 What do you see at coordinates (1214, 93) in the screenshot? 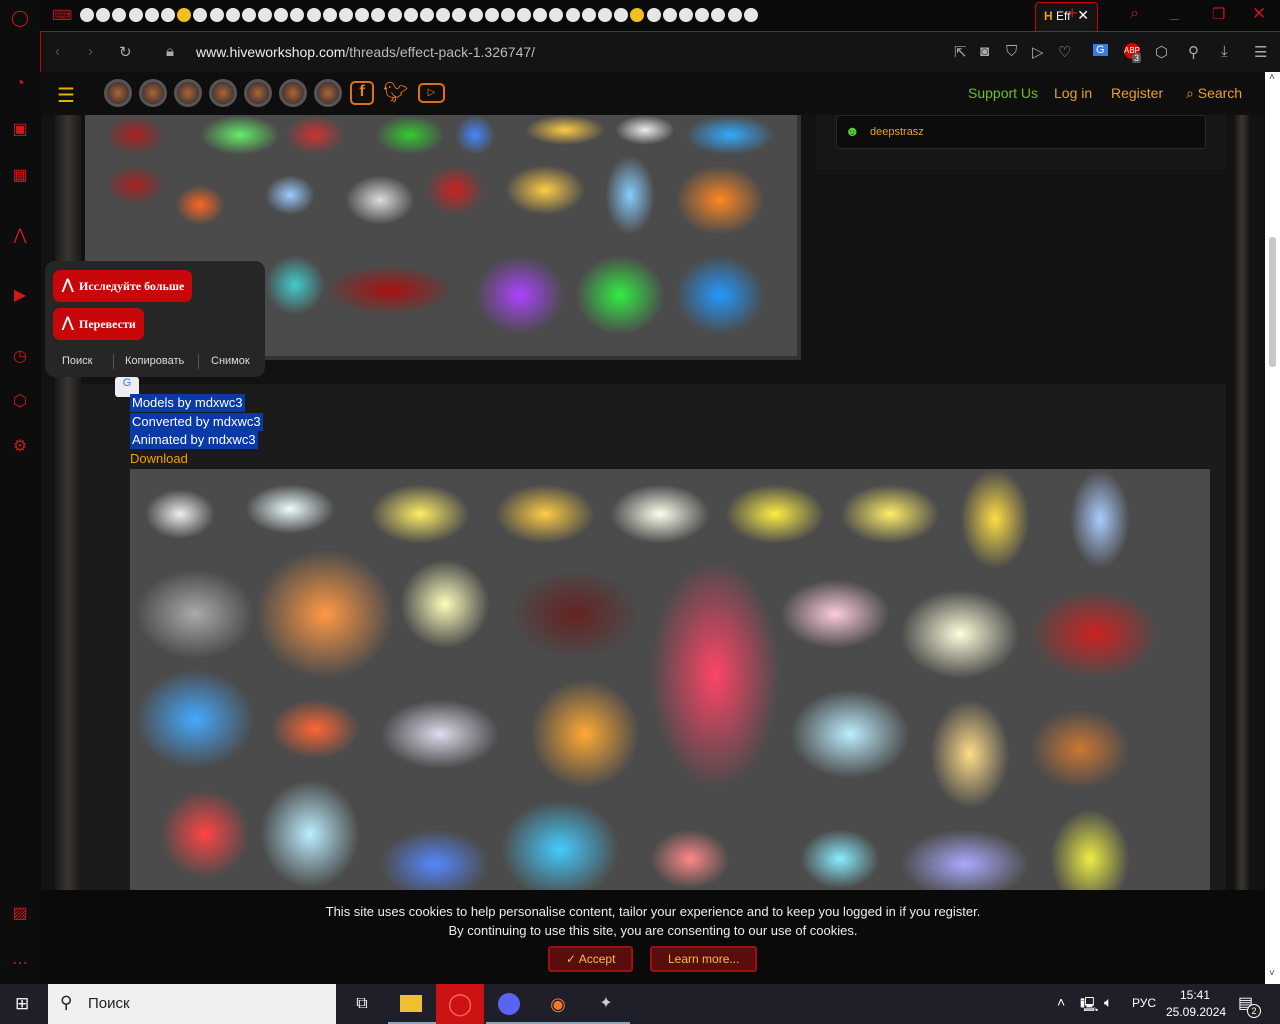
I see `search-link: ⌕ Search` at bounding box center [1214, 93].